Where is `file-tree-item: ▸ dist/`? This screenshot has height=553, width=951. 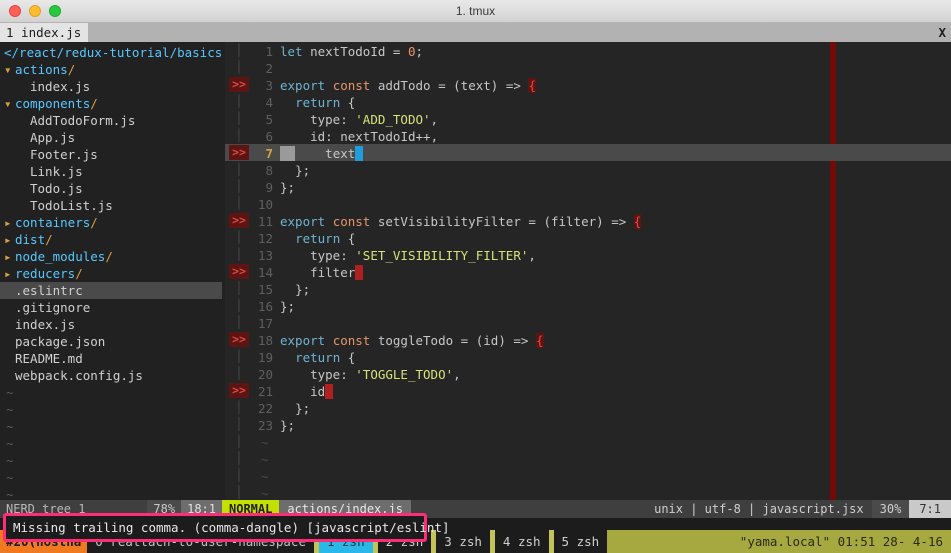
file-tree-item: ▸ dist/ is located at coordinates (111, 239).